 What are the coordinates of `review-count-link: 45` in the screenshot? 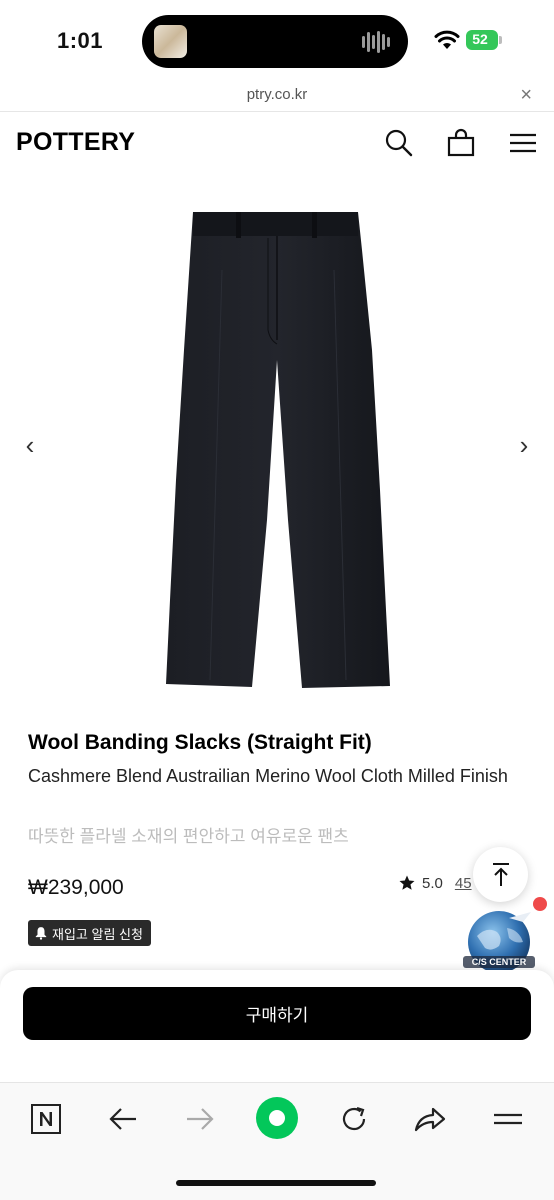 It's located at (463, 883).